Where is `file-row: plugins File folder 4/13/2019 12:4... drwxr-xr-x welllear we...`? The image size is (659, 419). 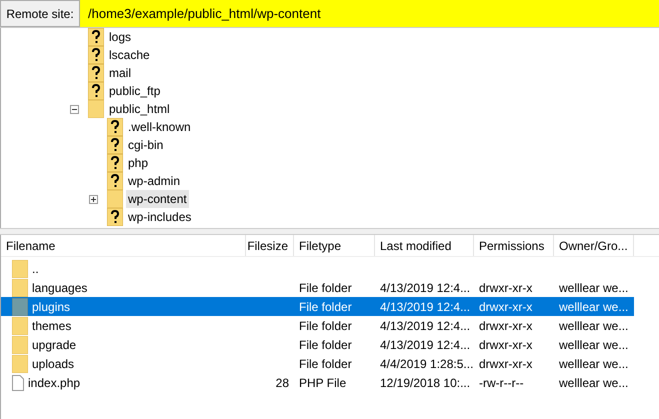
file-row: plugins File folder 4/13/2019 12:4... drwxr-xr-x welllear we... is located at coordinates (317, 306).